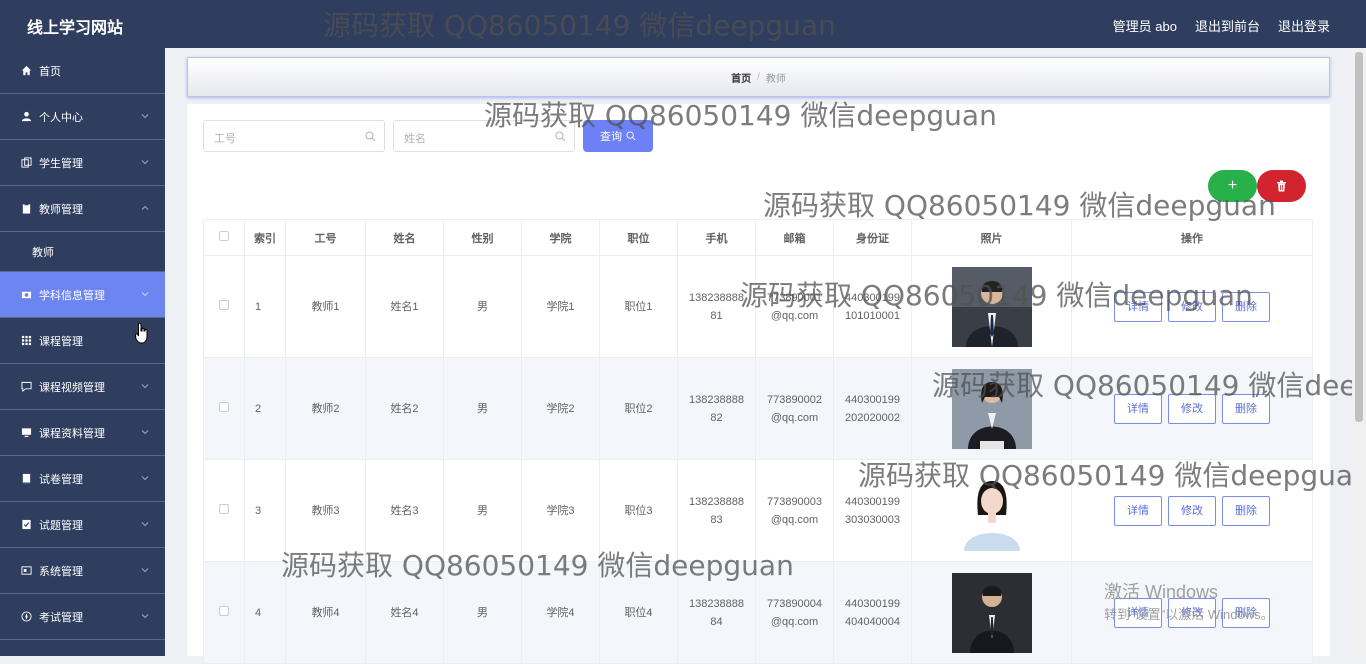  I want to click on breadcrumb-current: 教师, so click(775, 79).